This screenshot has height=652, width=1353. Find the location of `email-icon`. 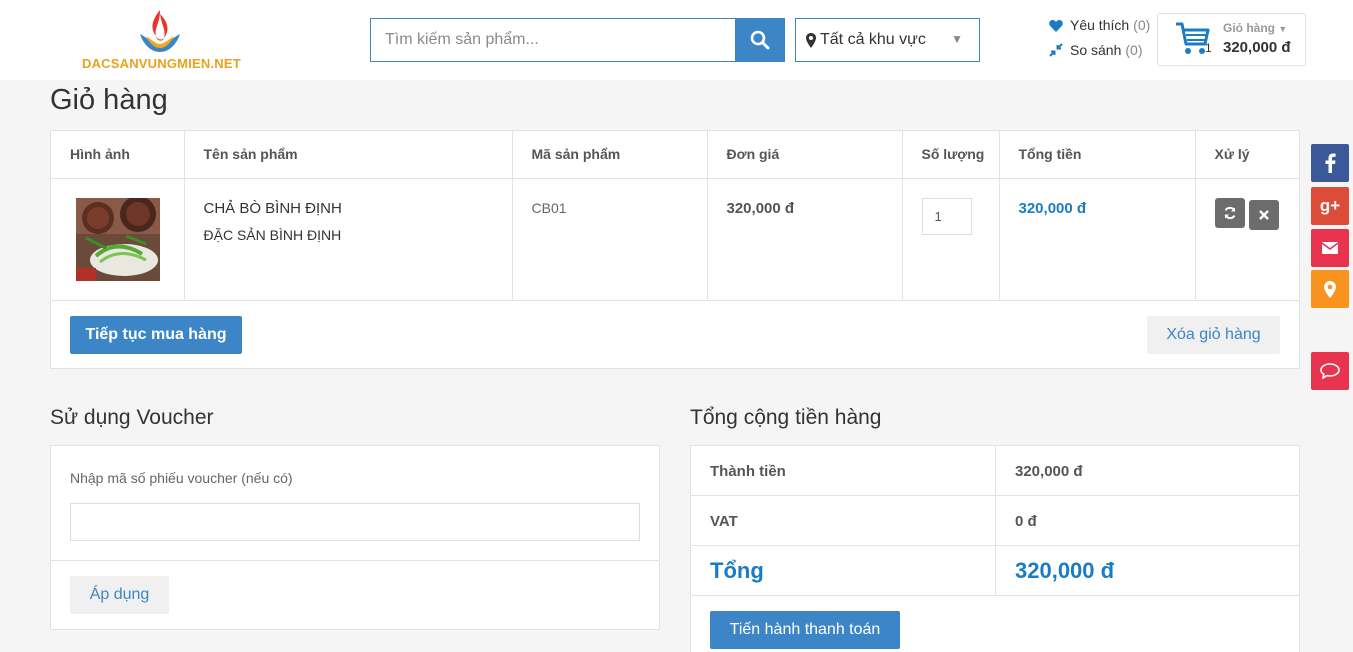

email-icon is located at coordinates (1330, 248).